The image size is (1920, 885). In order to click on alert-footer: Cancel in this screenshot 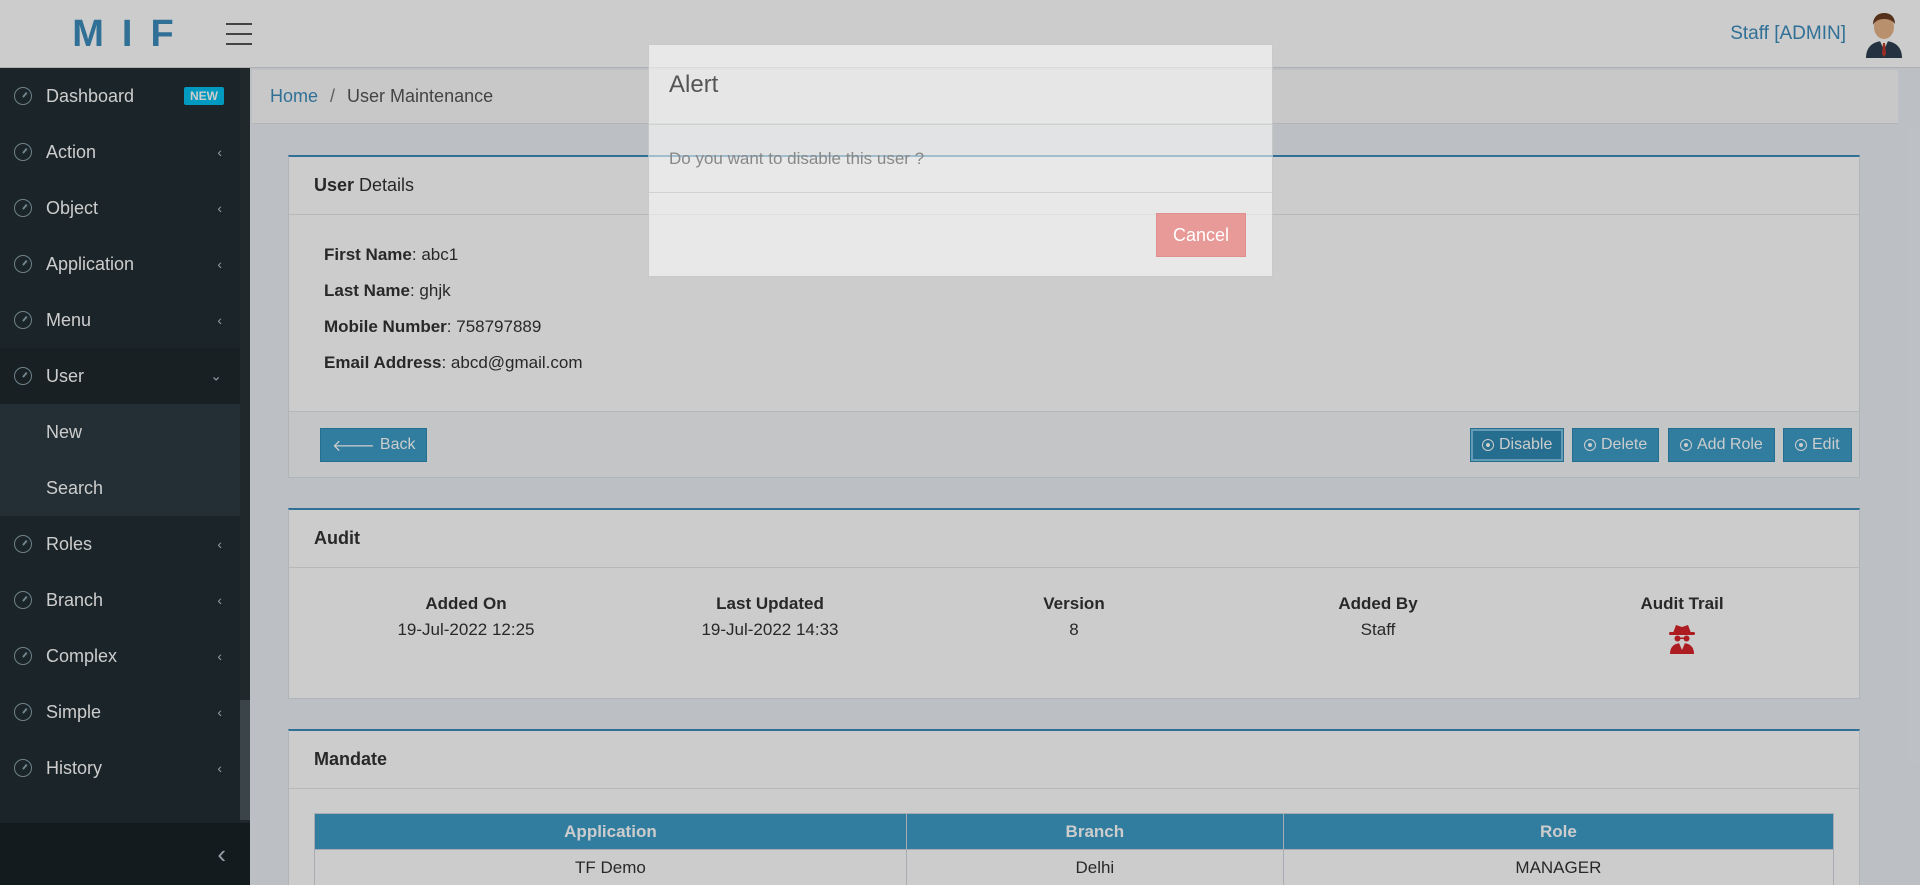, I will do `click(960, 235)`.